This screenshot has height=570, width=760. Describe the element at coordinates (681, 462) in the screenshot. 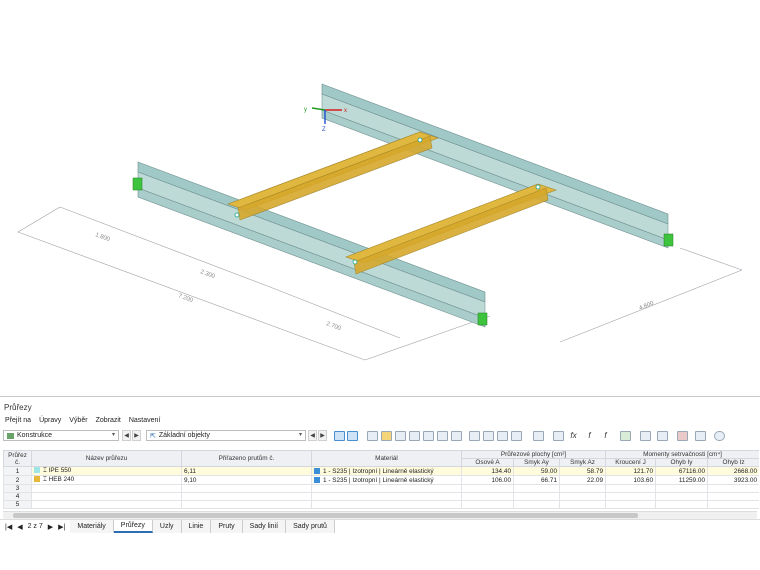

I see `header-bend-y: Ohyb Iy` at that location.